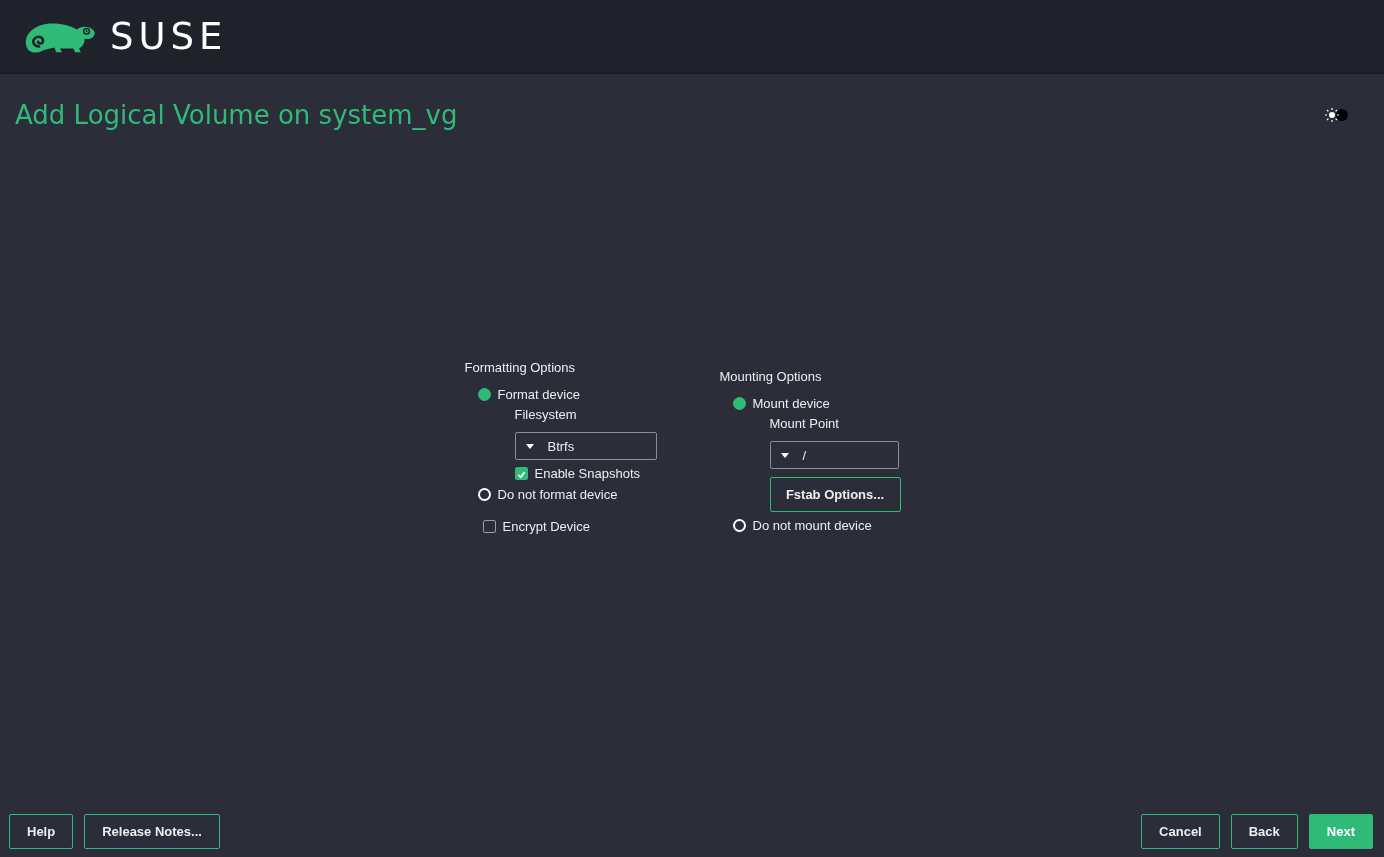  Describe the element at coordinates (585, 446) in the screenshot. I see `filesystem-dropdown: Btrfs` at that location.